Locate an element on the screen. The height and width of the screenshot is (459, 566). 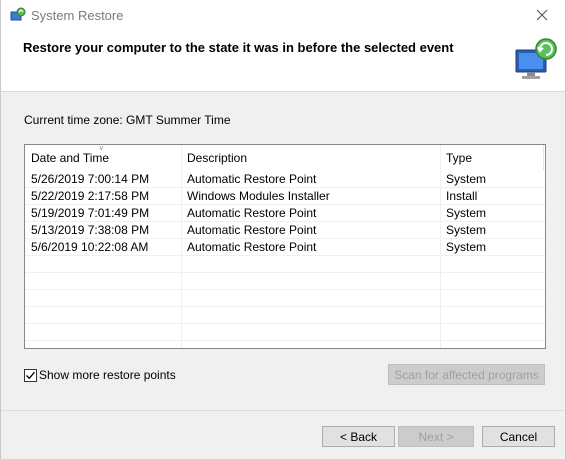
window-title: System Restore is located at coordinates (77, 15).